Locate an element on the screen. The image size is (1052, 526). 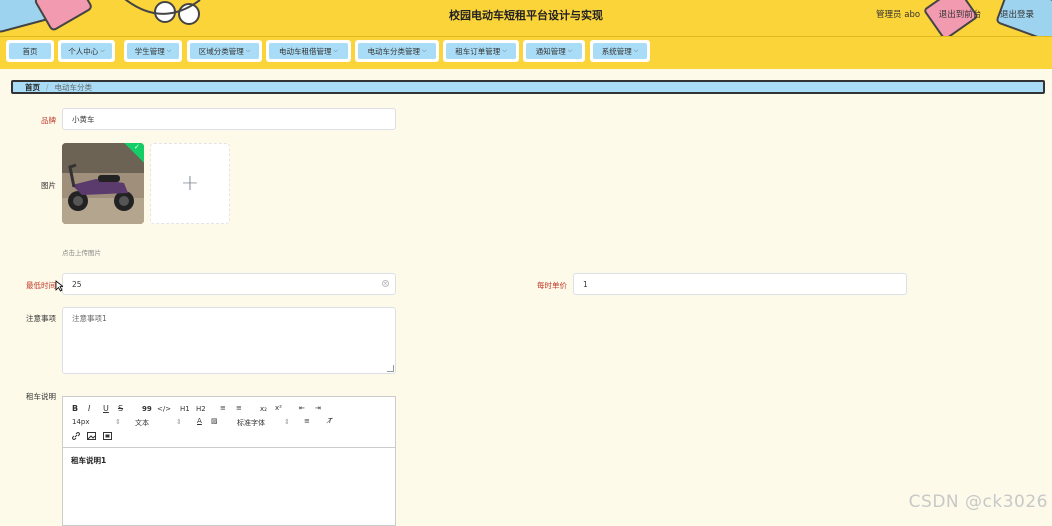
breadcrumb: 首页 / 电动车分类 is located at coordinates (528, 87).